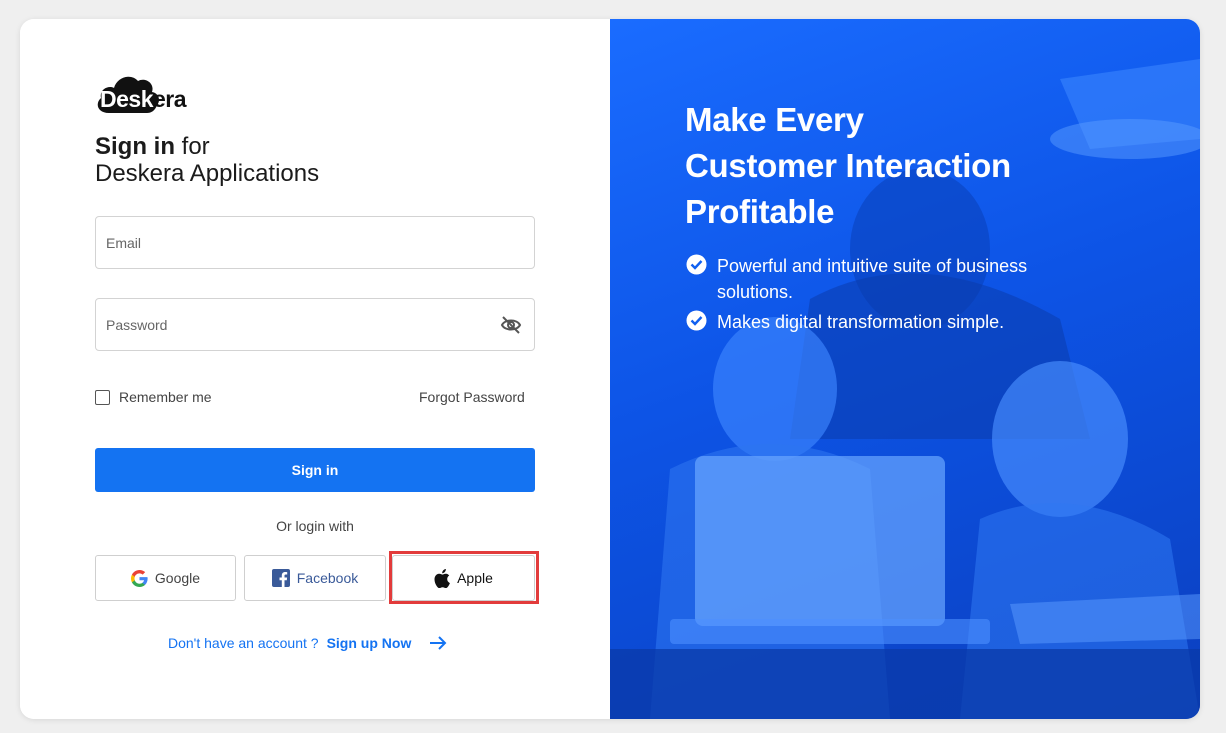  What do you see at coordinates (475, 578) in the screenshot?
I see `apple-label: Apple` at bounding box center [475, 578].